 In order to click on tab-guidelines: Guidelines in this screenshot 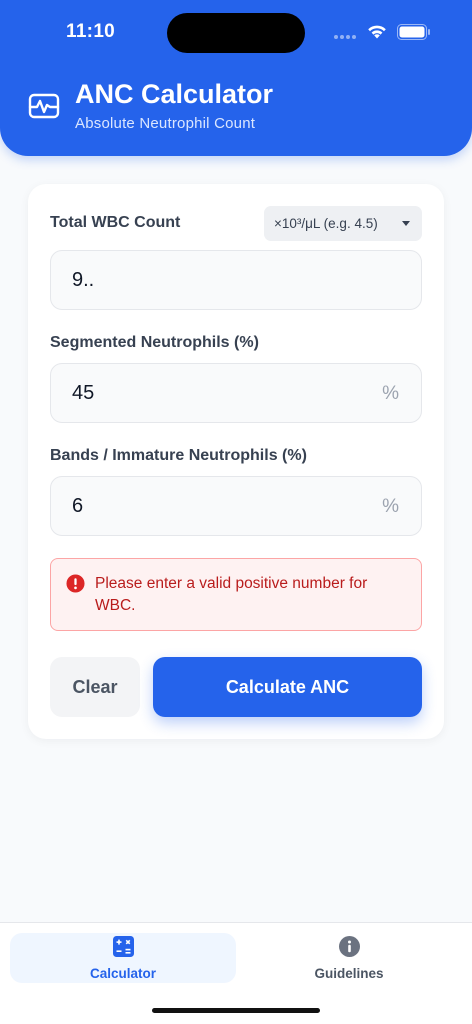, I will do `click(349, 958)`.